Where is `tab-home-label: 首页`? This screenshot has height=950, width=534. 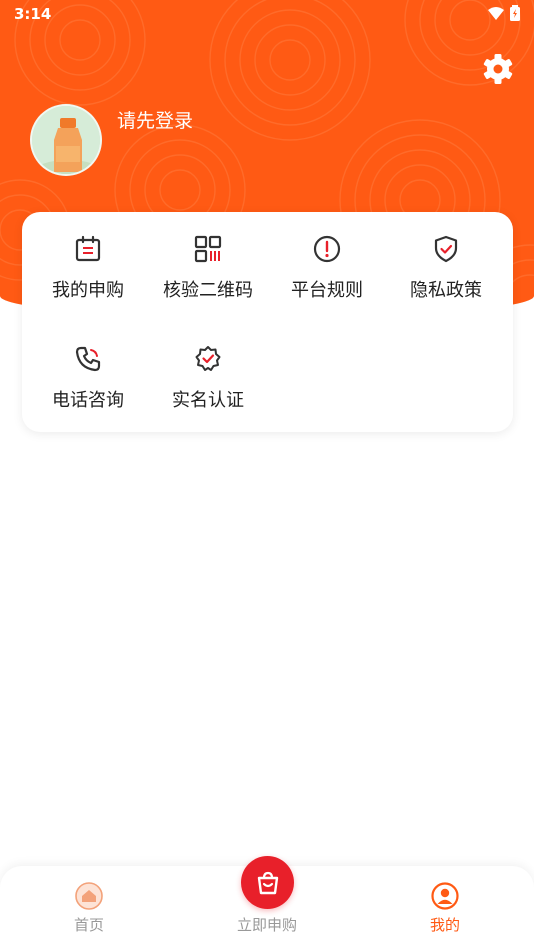 tab-home-label: 首页 is located at coordinates (88, 925).